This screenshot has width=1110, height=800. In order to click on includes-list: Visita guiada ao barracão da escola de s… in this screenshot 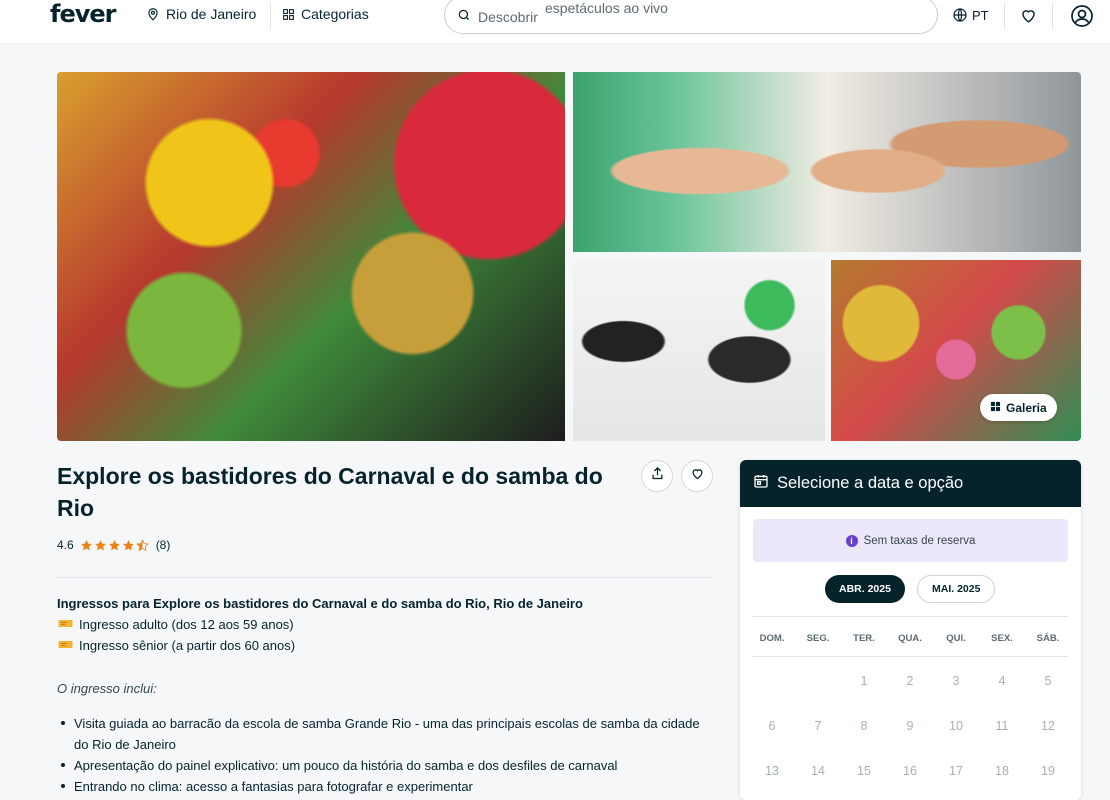, I will do `click(387, 755)`.